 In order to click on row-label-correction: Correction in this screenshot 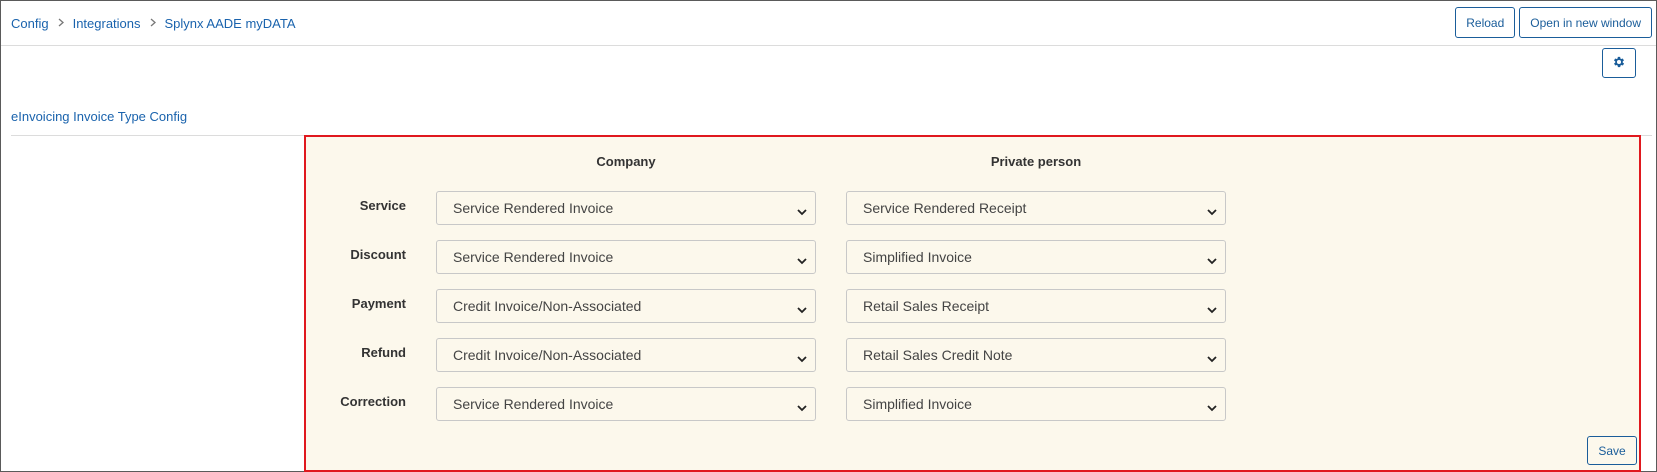, I will do `click(373, 401)`.